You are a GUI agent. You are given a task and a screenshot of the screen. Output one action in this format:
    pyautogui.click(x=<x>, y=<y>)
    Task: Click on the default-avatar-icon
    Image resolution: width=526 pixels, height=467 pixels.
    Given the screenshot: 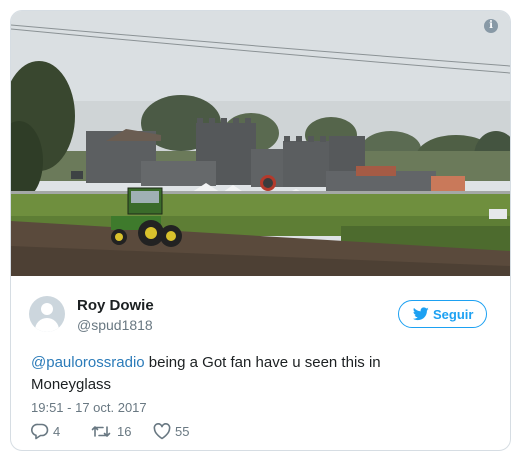 What is the action you would take?
    pyautogui.click(x=47, y=314)
    